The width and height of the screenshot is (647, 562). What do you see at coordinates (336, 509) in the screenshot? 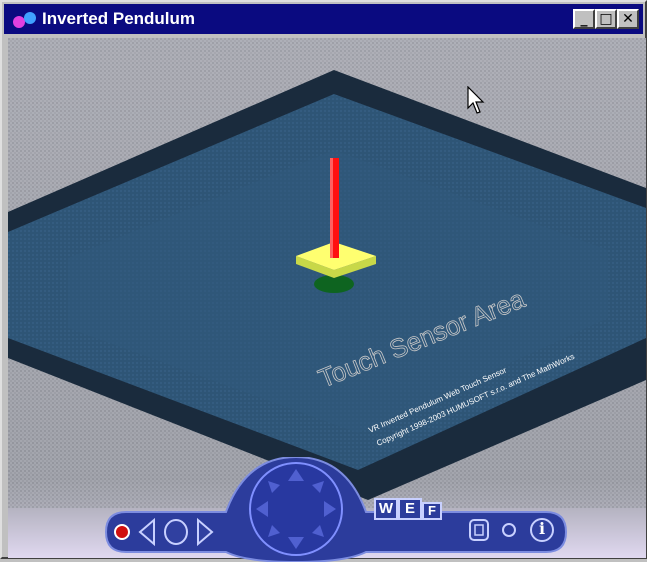
I see `navigation-toolbar` at bounding box center [336, 509].